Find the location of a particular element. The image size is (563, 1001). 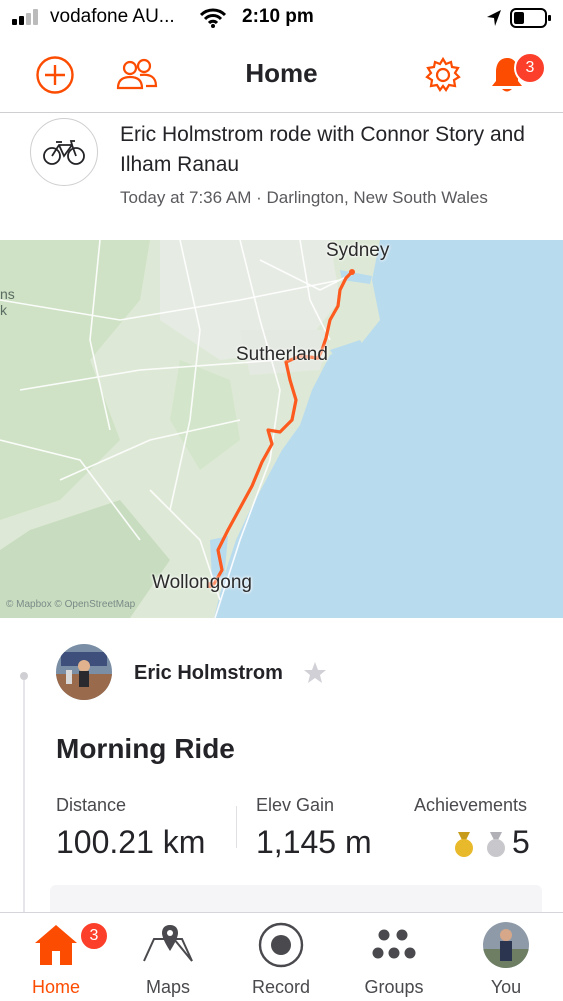

settings-button is located at coordinates (443, 75).